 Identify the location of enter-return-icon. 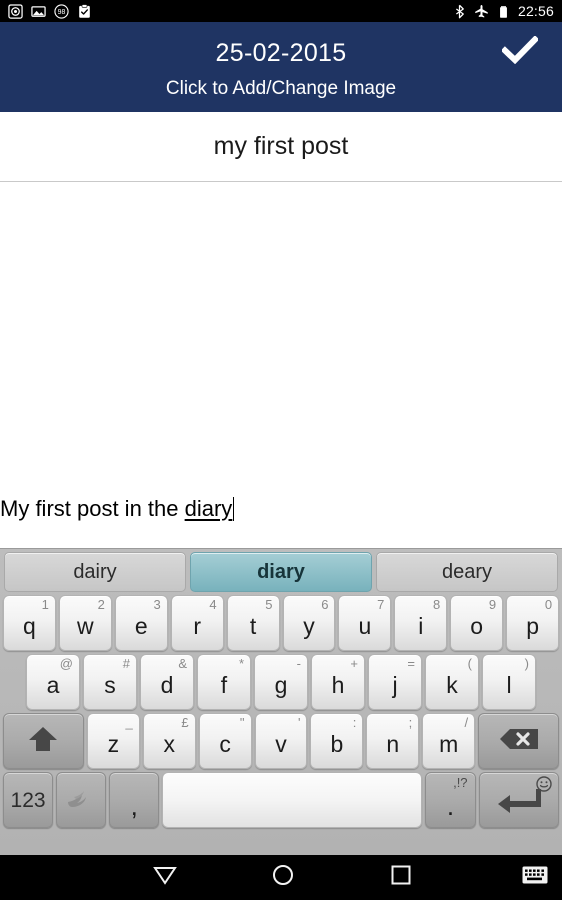
(519, 800).